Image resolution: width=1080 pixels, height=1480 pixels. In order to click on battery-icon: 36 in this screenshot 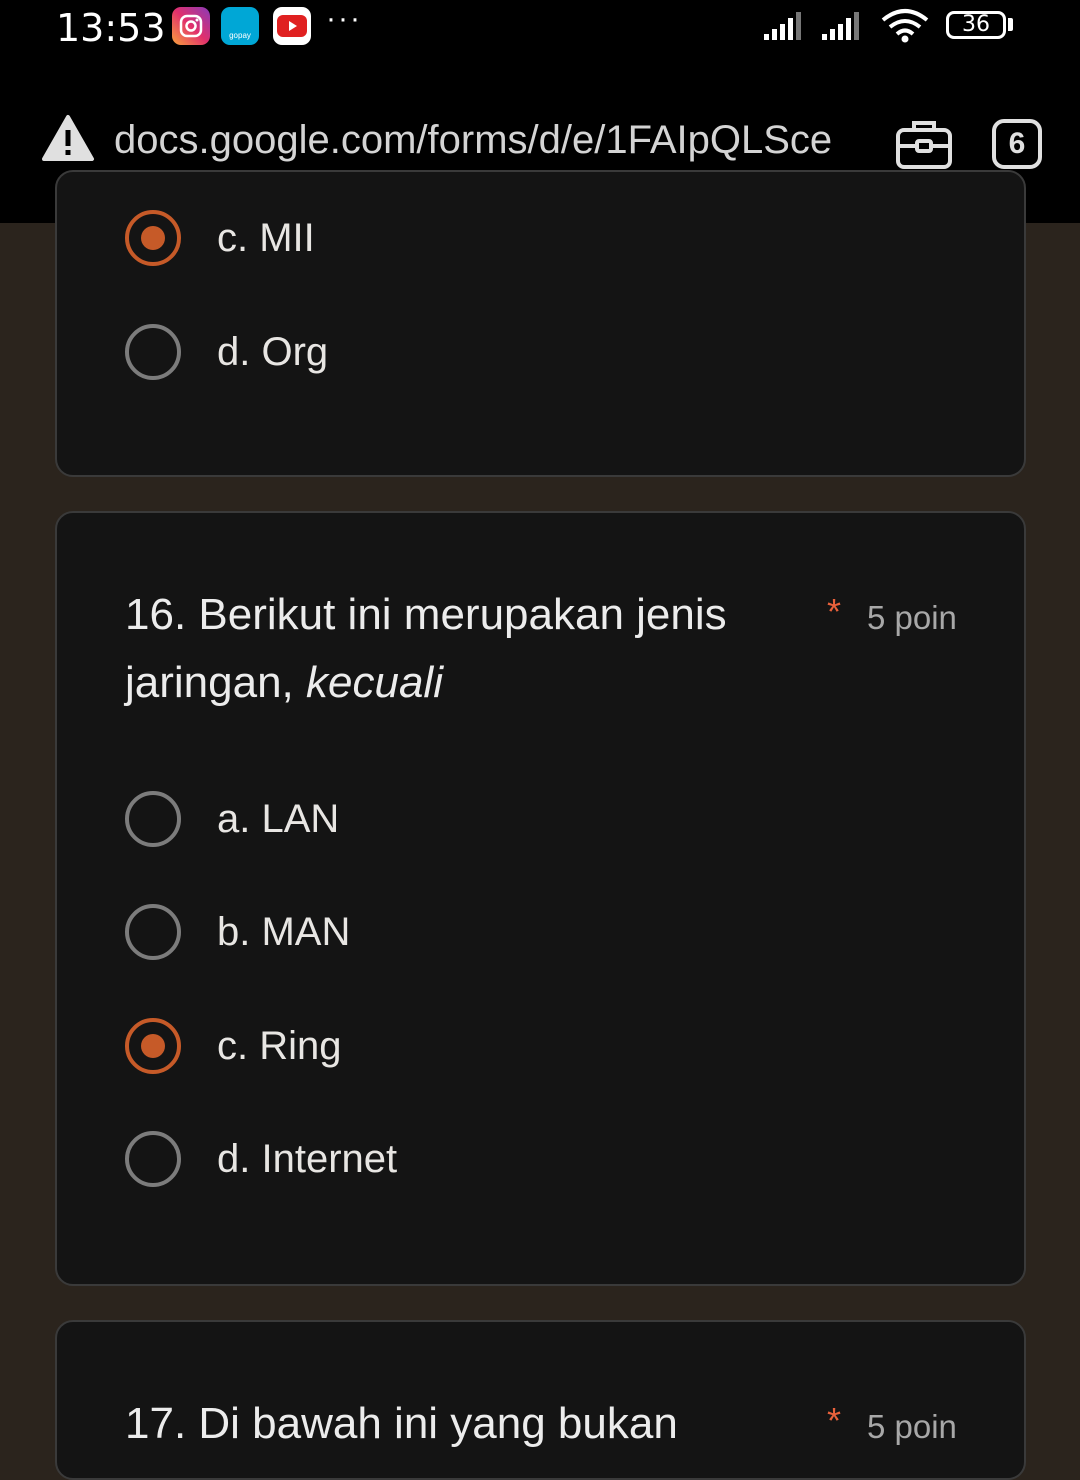, I will do `click(976, 25)`.